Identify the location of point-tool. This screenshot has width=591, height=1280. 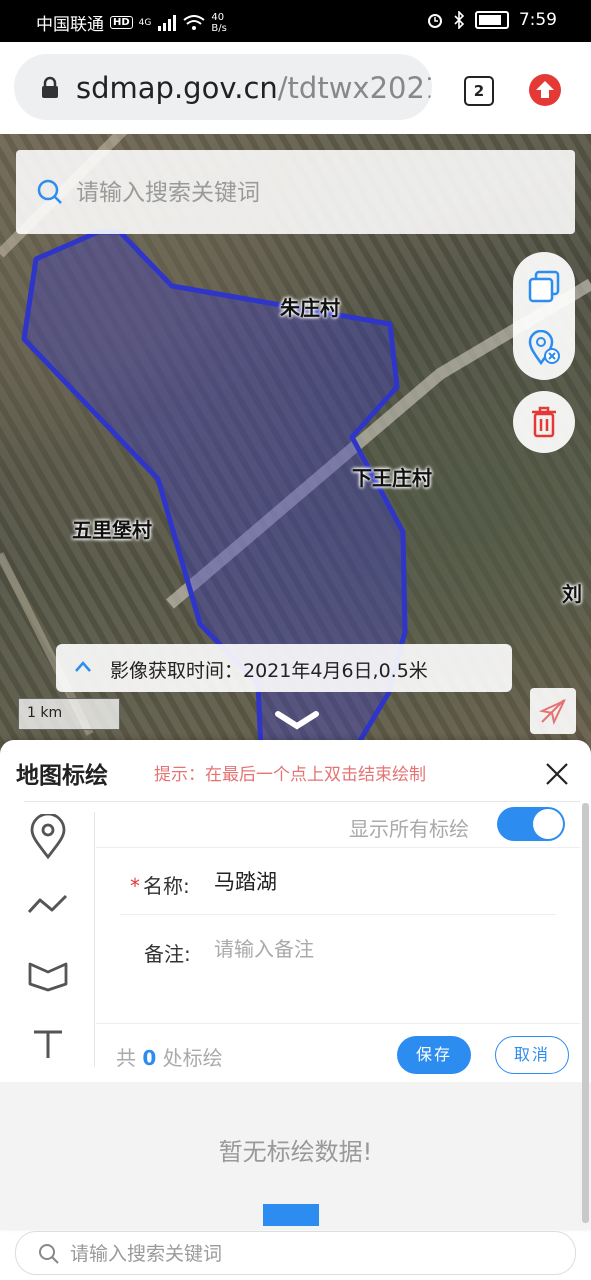
(48, 836).